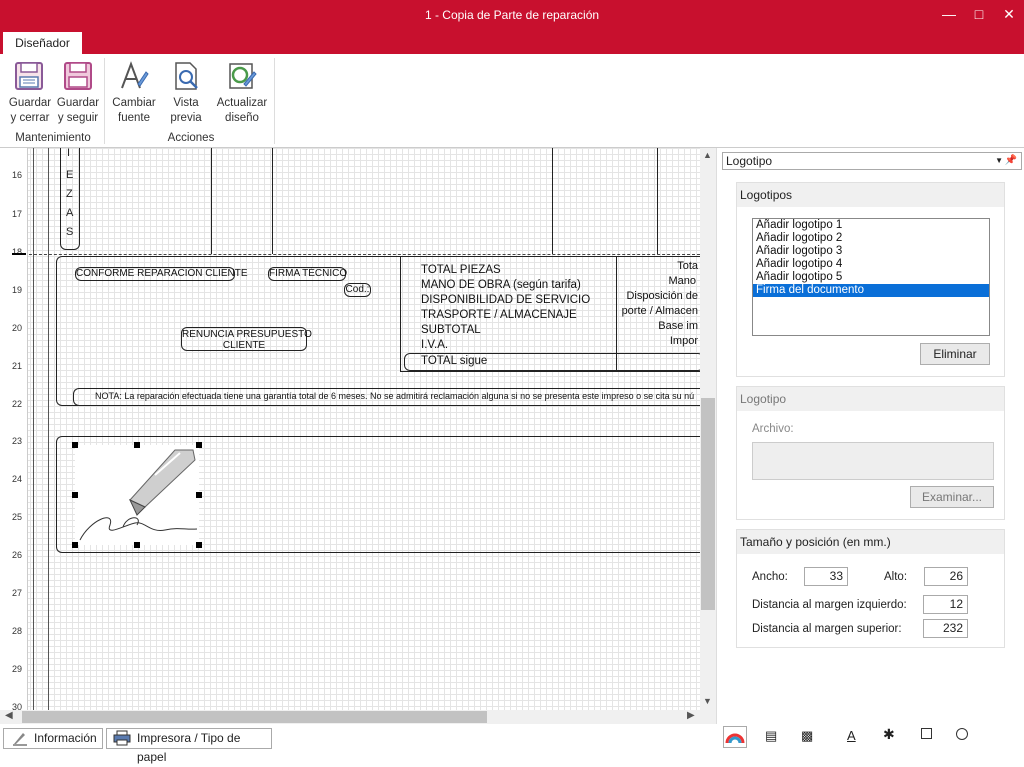  What do you see at coordinates (512, 15) in the screenshot?
I see `window-title: 1 - Copia de Parte de reparación` at bounding box center [512, 15].